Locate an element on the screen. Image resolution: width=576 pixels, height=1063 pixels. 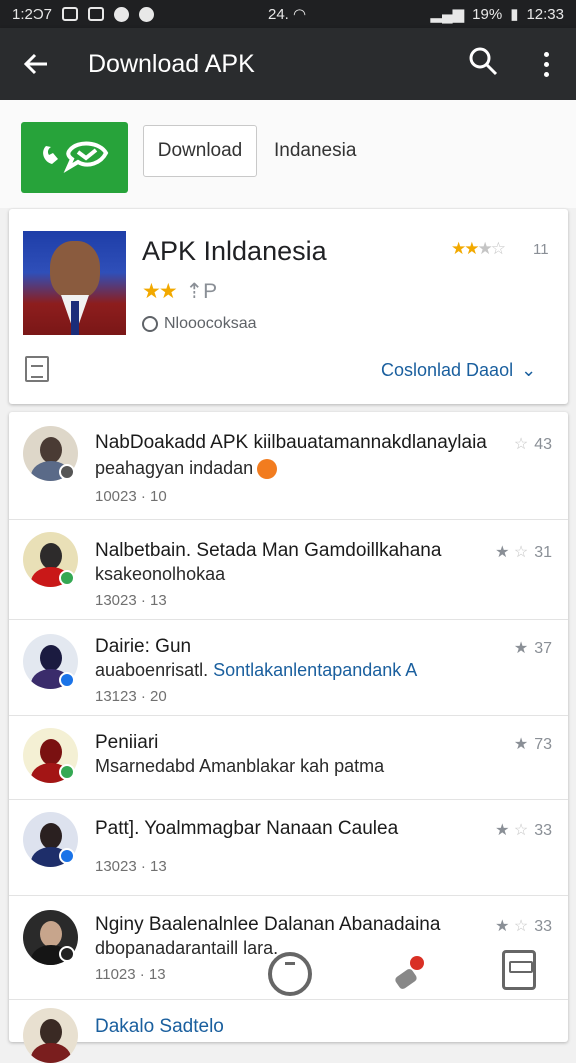
top-strip: Download Indanesia is located at coordinates (288, 154).